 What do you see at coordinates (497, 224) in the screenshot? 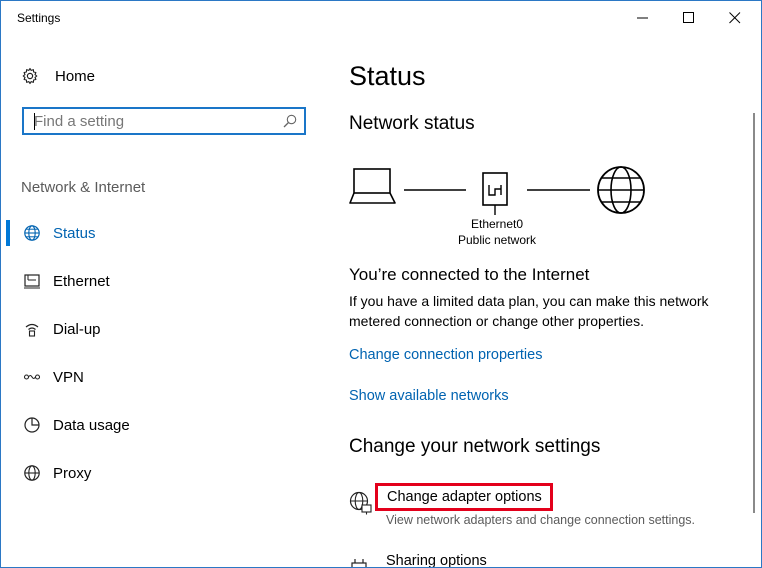
I see `adapter-name: Ethernet0` at bounding box center [497, 224].